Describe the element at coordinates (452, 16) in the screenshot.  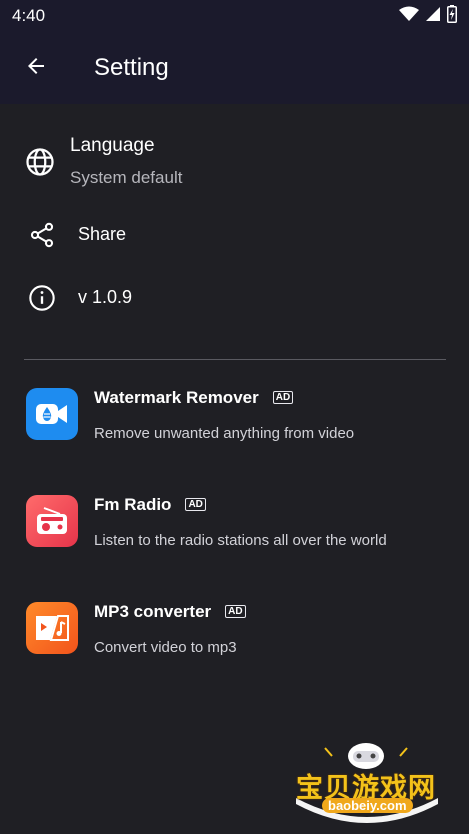
I see `battery-charging-icon` at that location.